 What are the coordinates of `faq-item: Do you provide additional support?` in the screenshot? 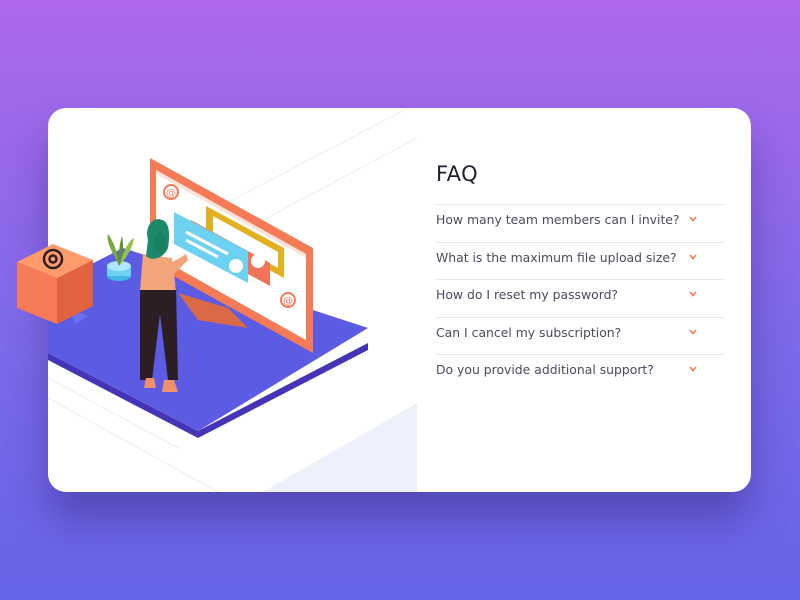 It's located at (580, 373).